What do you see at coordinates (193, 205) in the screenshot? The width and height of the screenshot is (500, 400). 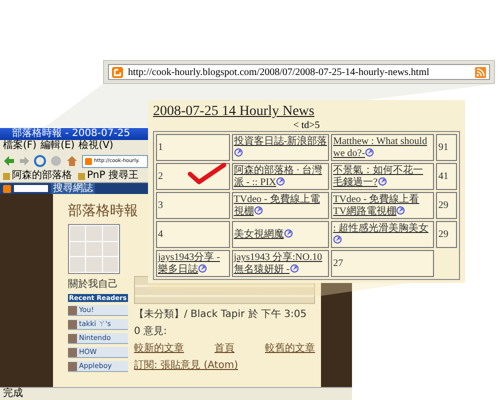 I see `table-cell: 3` at bounding box center [193, 205].